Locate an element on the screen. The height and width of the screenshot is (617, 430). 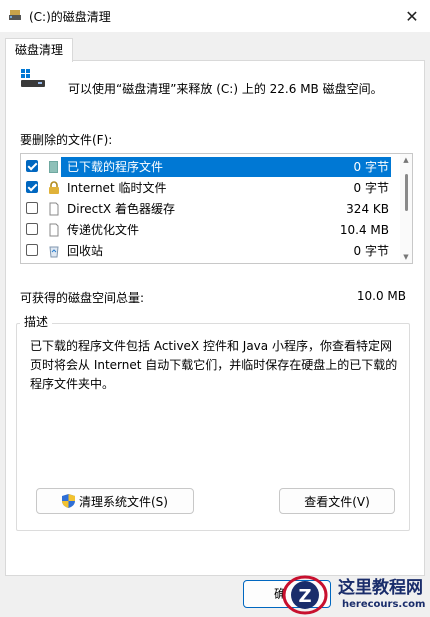
file-row-downloaded-programs: 已下载的程序文件 0 字节 is located at coordinates (210, 167).